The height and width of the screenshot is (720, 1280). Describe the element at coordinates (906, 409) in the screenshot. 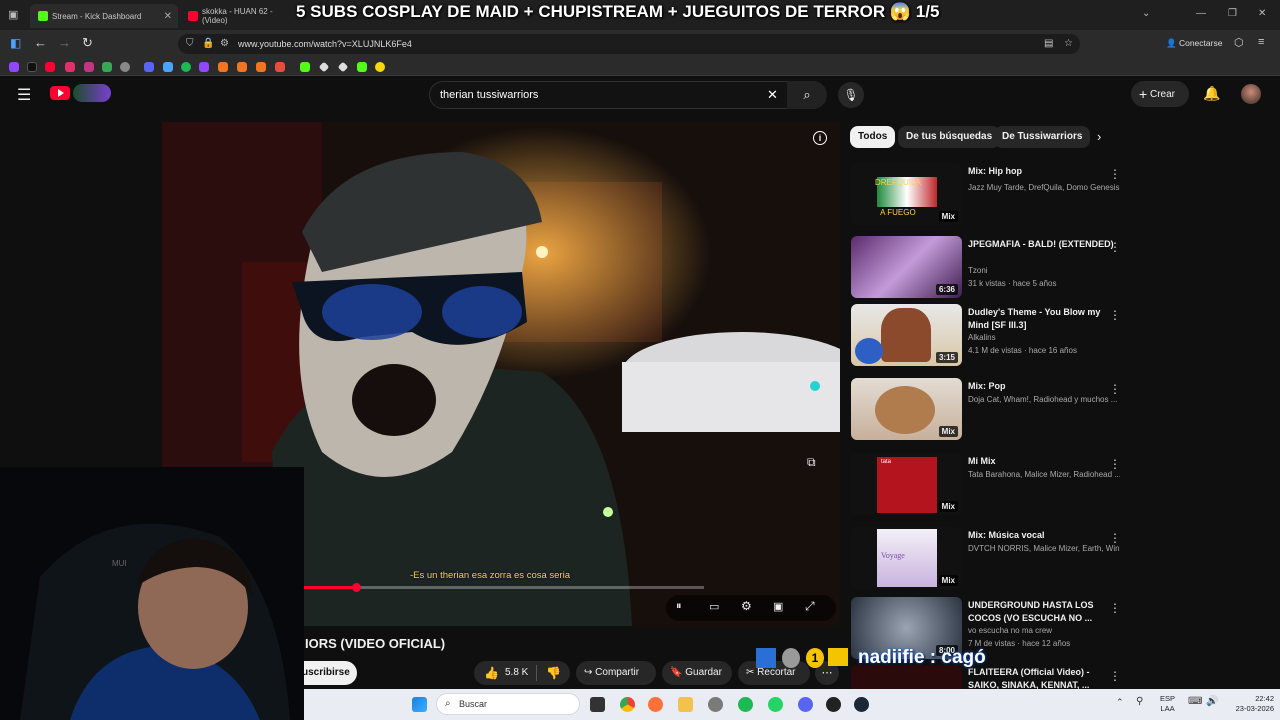

I see `video-thumbnail: Mix` at that location.